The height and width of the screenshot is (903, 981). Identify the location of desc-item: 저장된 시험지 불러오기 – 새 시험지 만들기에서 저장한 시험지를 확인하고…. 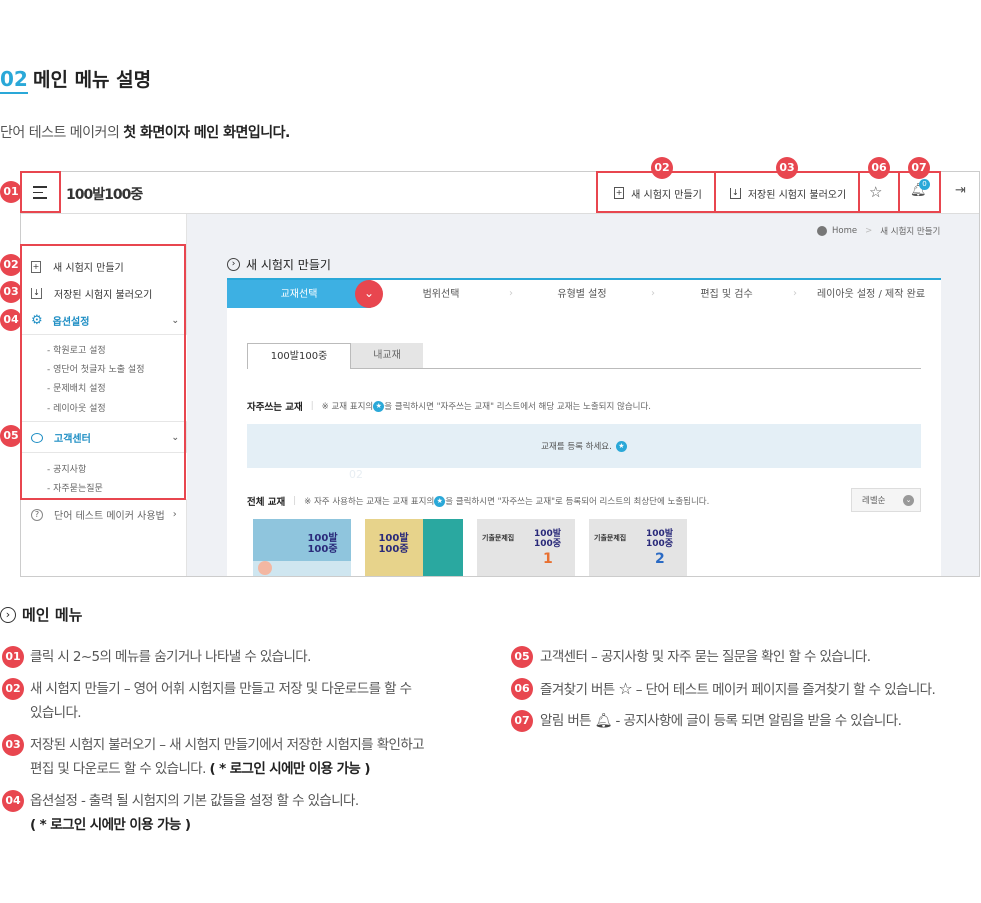
(227, 757).